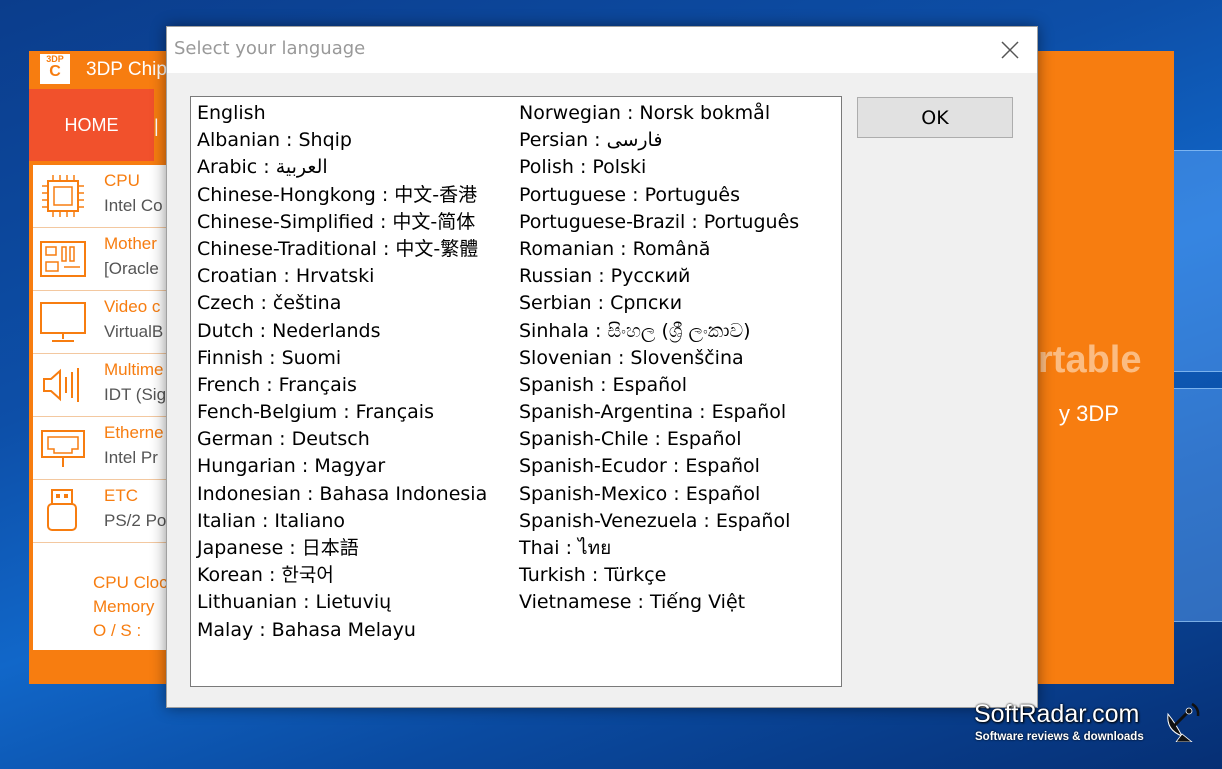  What do you see at coordinates (132, 306) in the screenshot?
I see `hardware-name: Video c` at bounding box center [132, 306].